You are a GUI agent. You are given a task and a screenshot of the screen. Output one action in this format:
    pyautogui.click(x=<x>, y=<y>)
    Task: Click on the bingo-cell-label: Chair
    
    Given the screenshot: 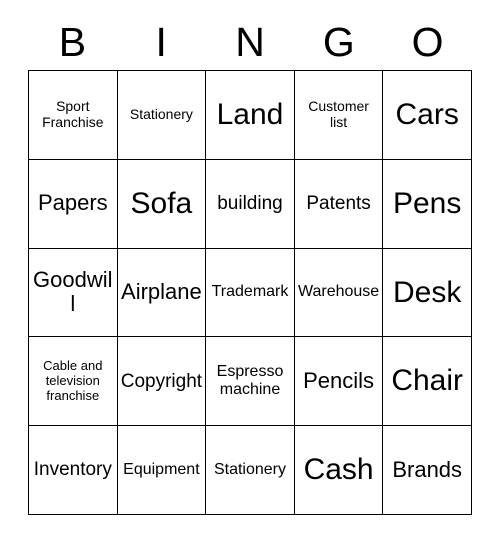 What is the action you would take?
    pyautogui.click(x=427, y=381)
    